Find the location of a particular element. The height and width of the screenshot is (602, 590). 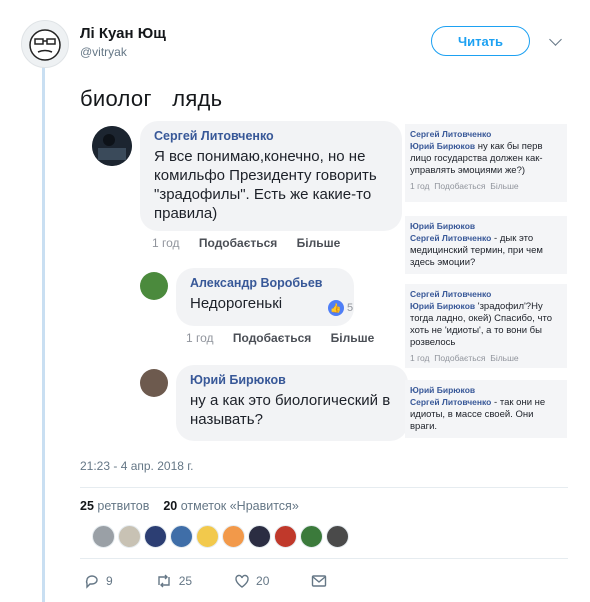

reactions: 👍 5 is located at coordinates (340, 308).